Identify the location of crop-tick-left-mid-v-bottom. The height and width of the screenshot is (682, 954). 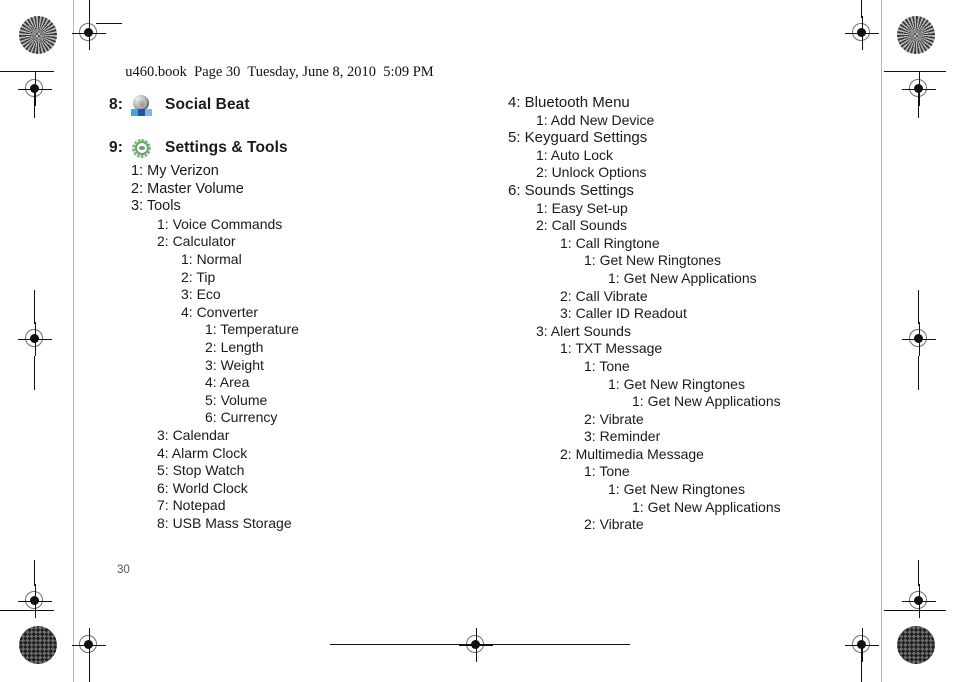
(34, 373).